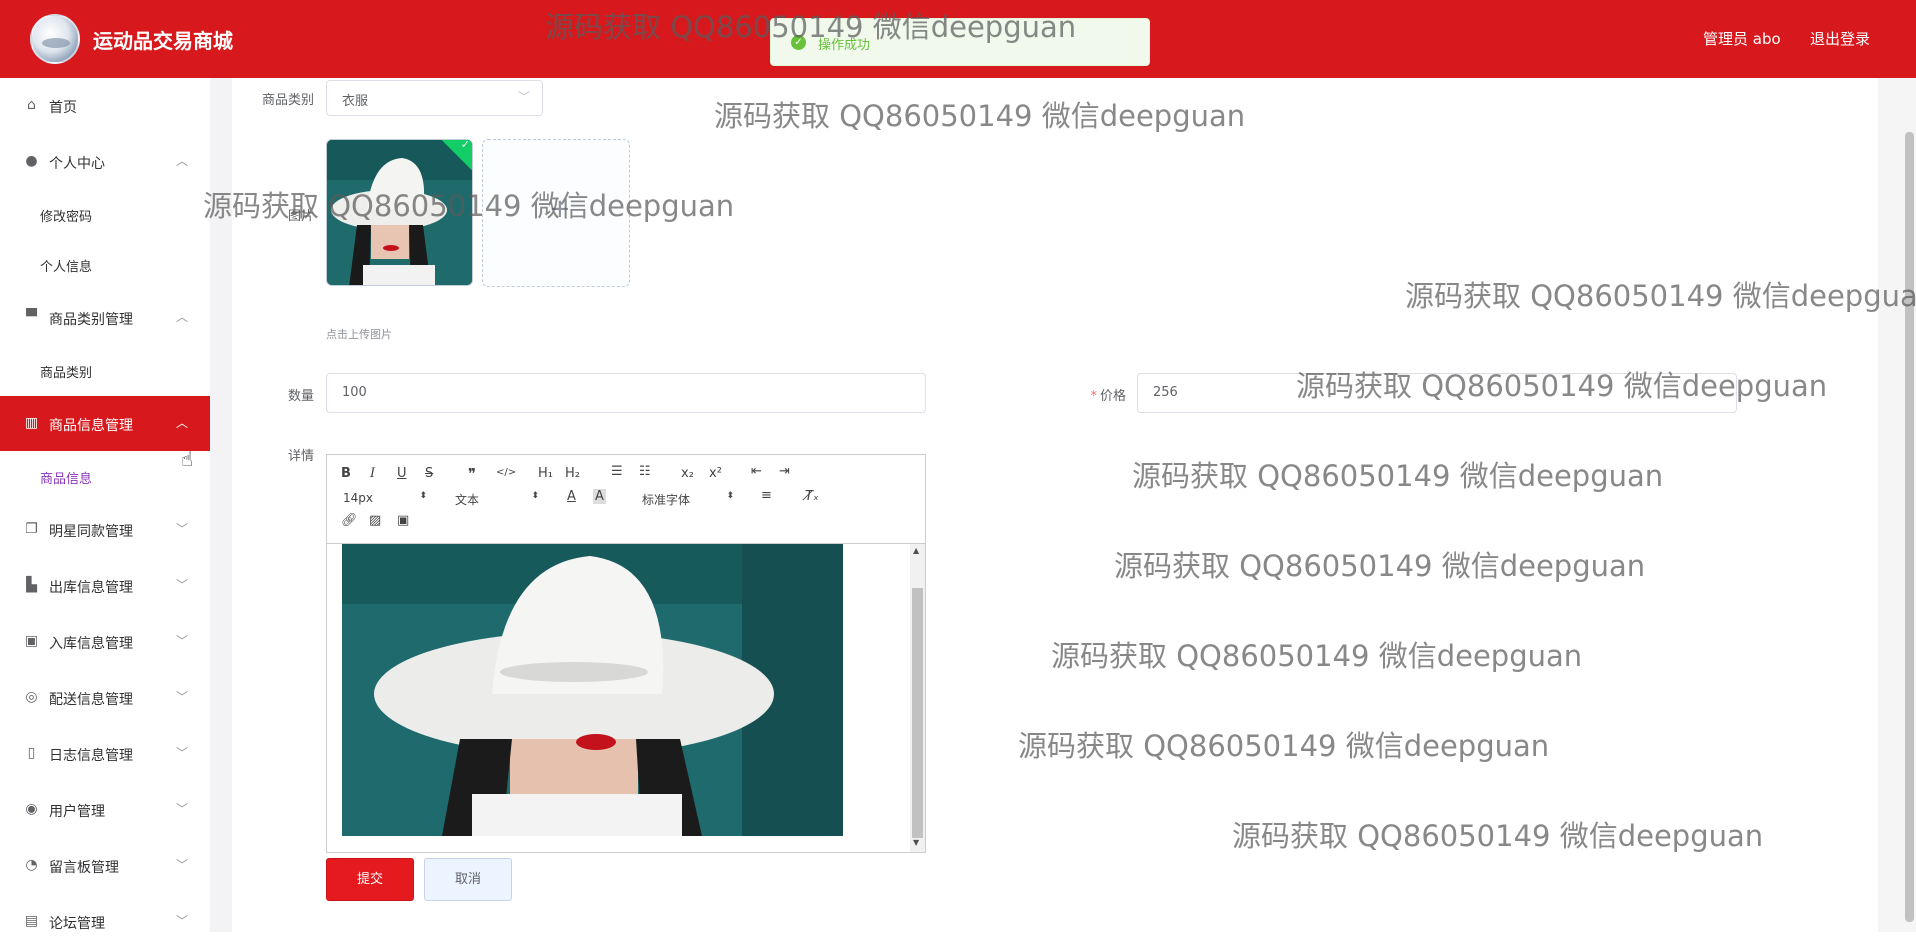 The image size is (1916, 949). I want to click on detail-photo, so click(592, 690).